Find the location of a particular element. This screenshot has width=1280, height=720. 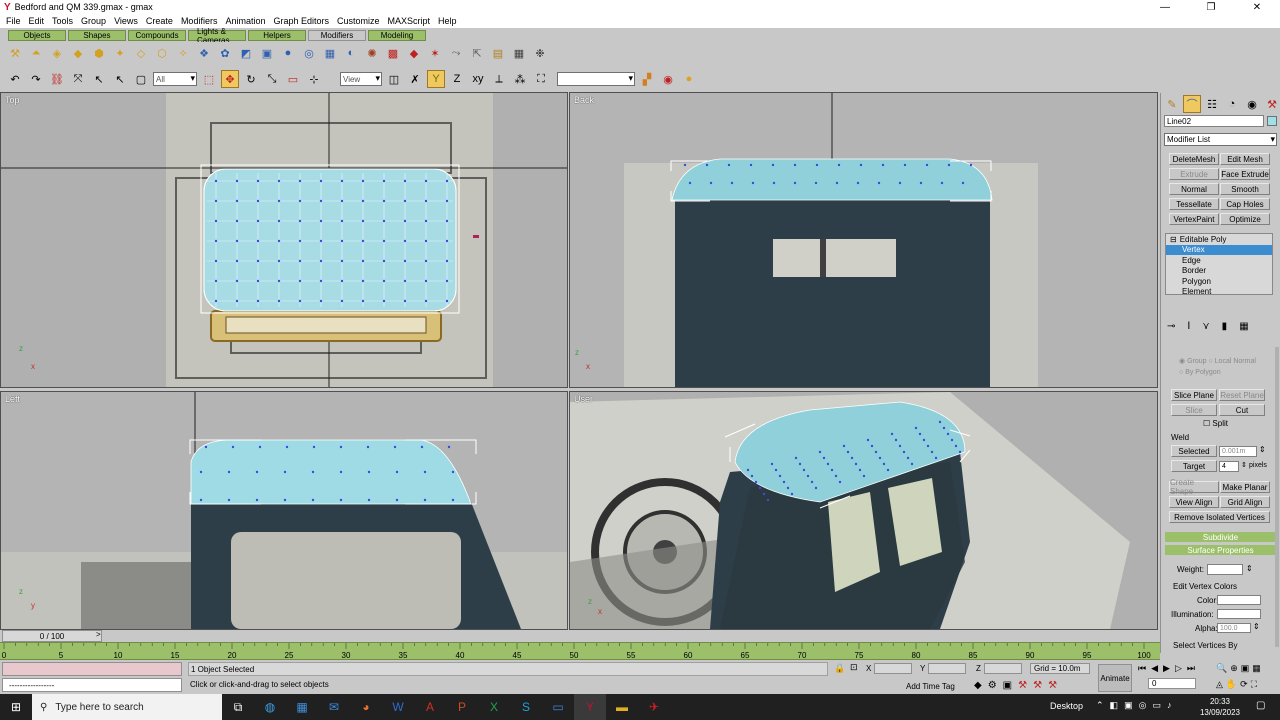

poly-select-icon: ▣ is located at coordinates (267, 53).